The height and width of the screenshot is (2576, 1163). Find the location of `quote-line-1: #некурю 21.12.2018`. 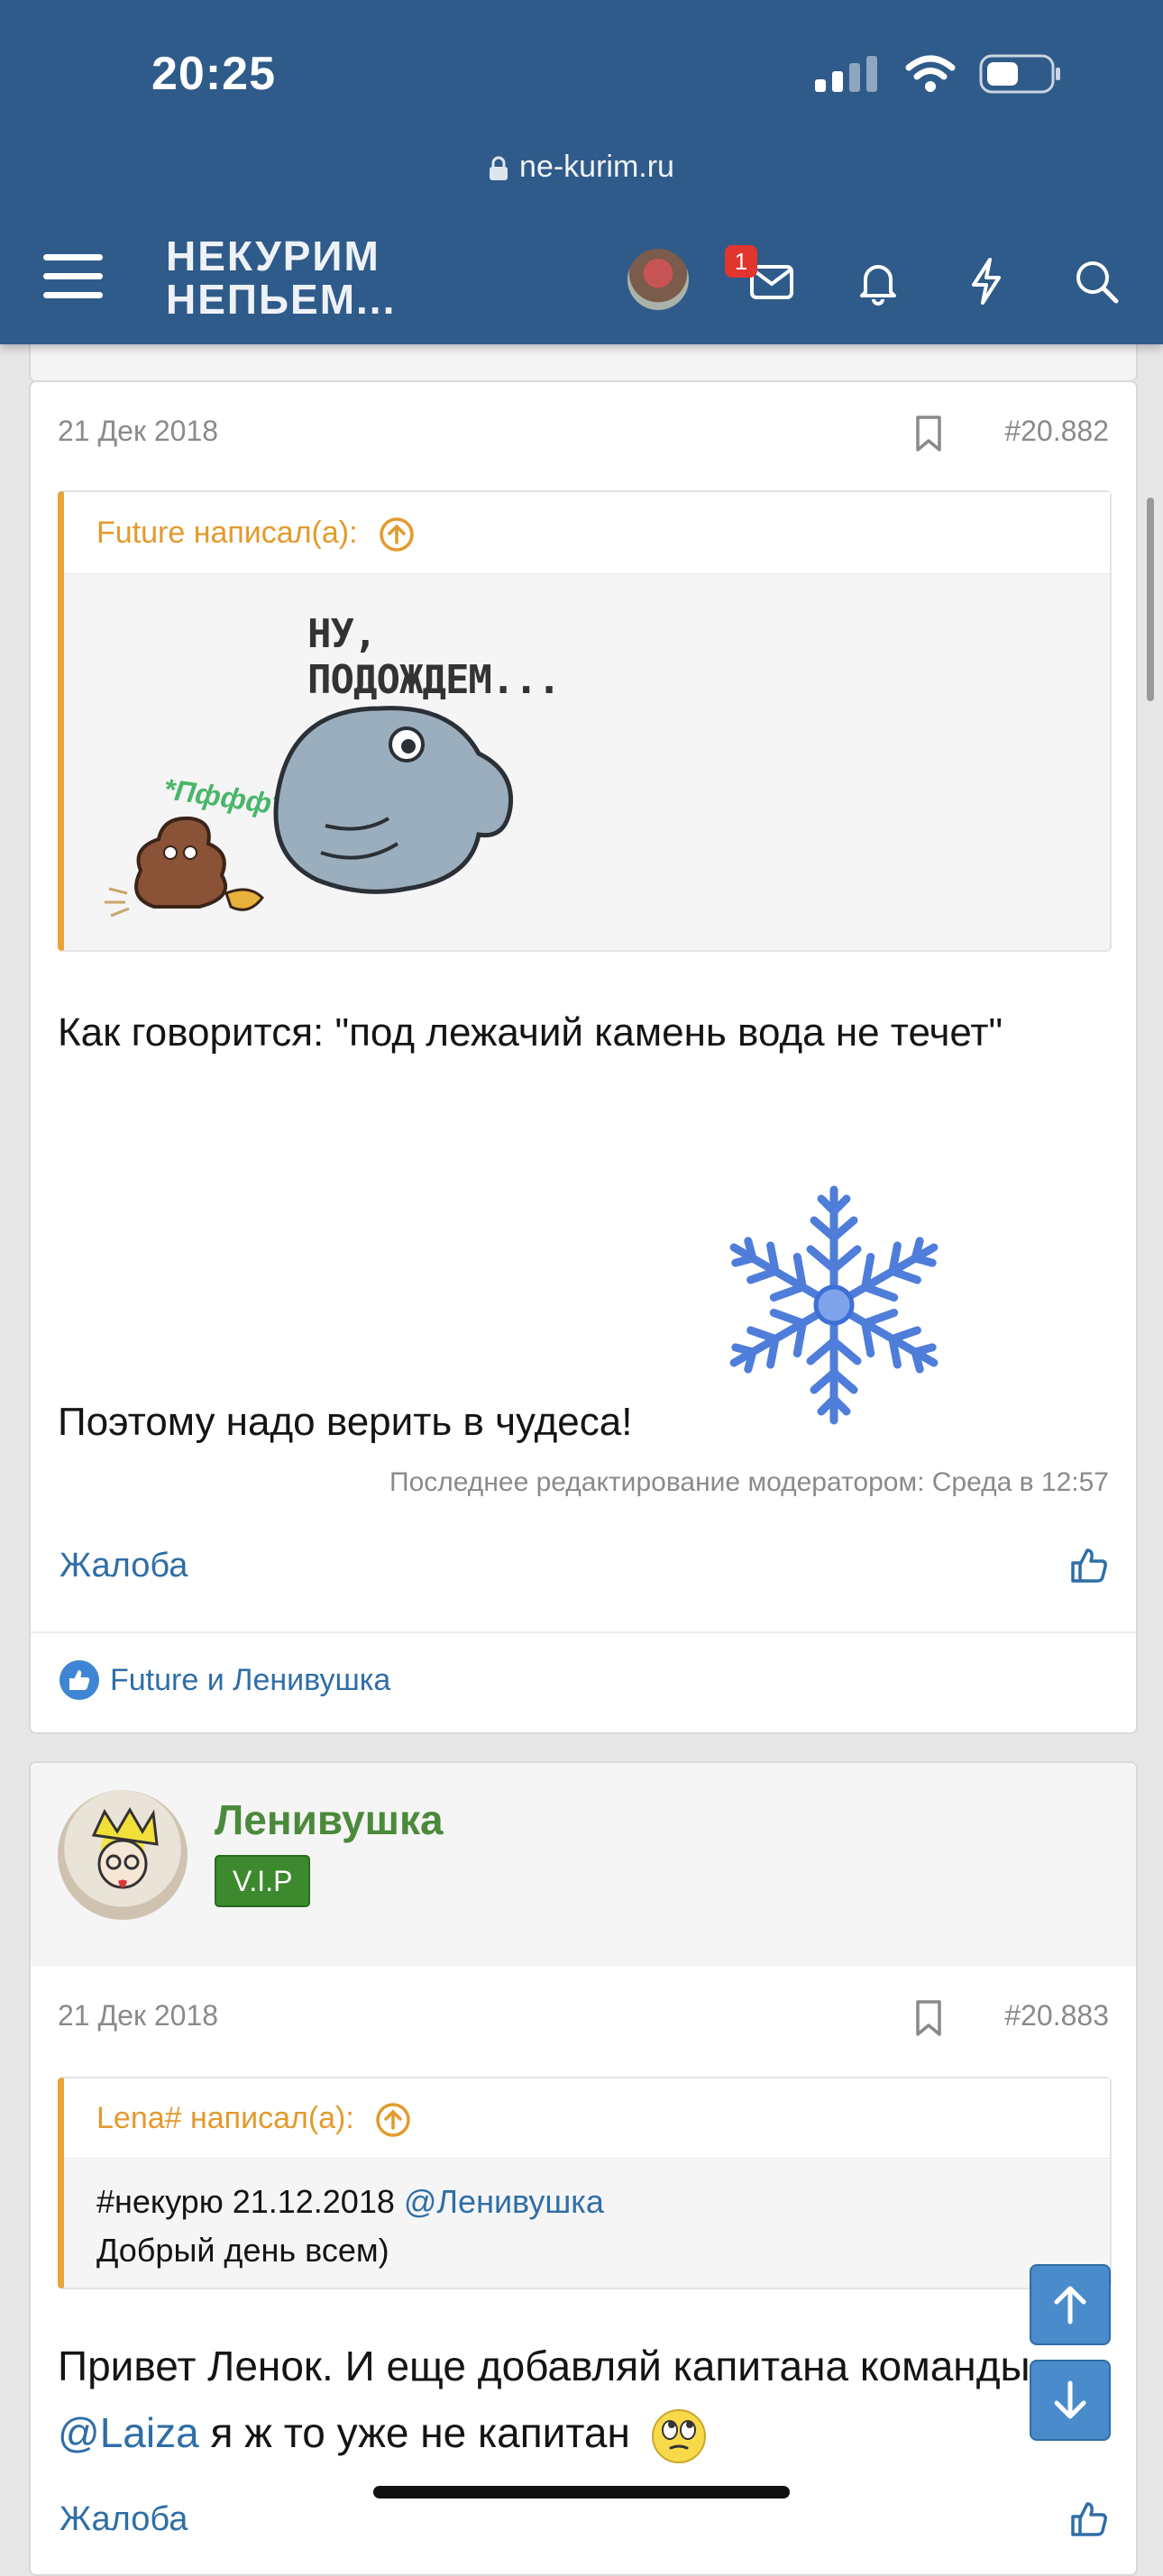

quote-line-1: #некурю 21.12.2018 is located at coordinates (250, 2201).